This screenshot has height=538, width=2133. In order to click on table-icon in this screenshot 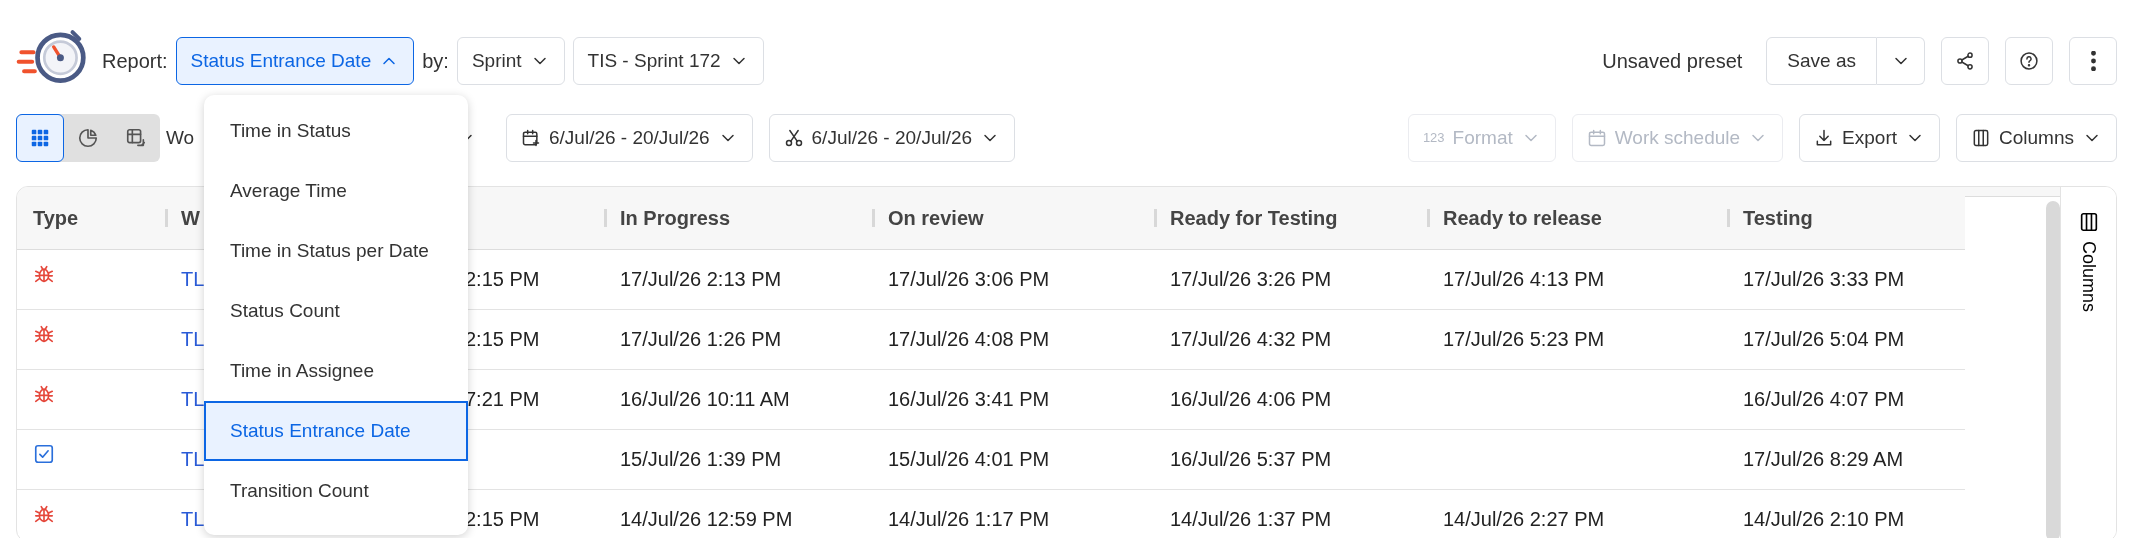, I will do `click(136, 138)`.